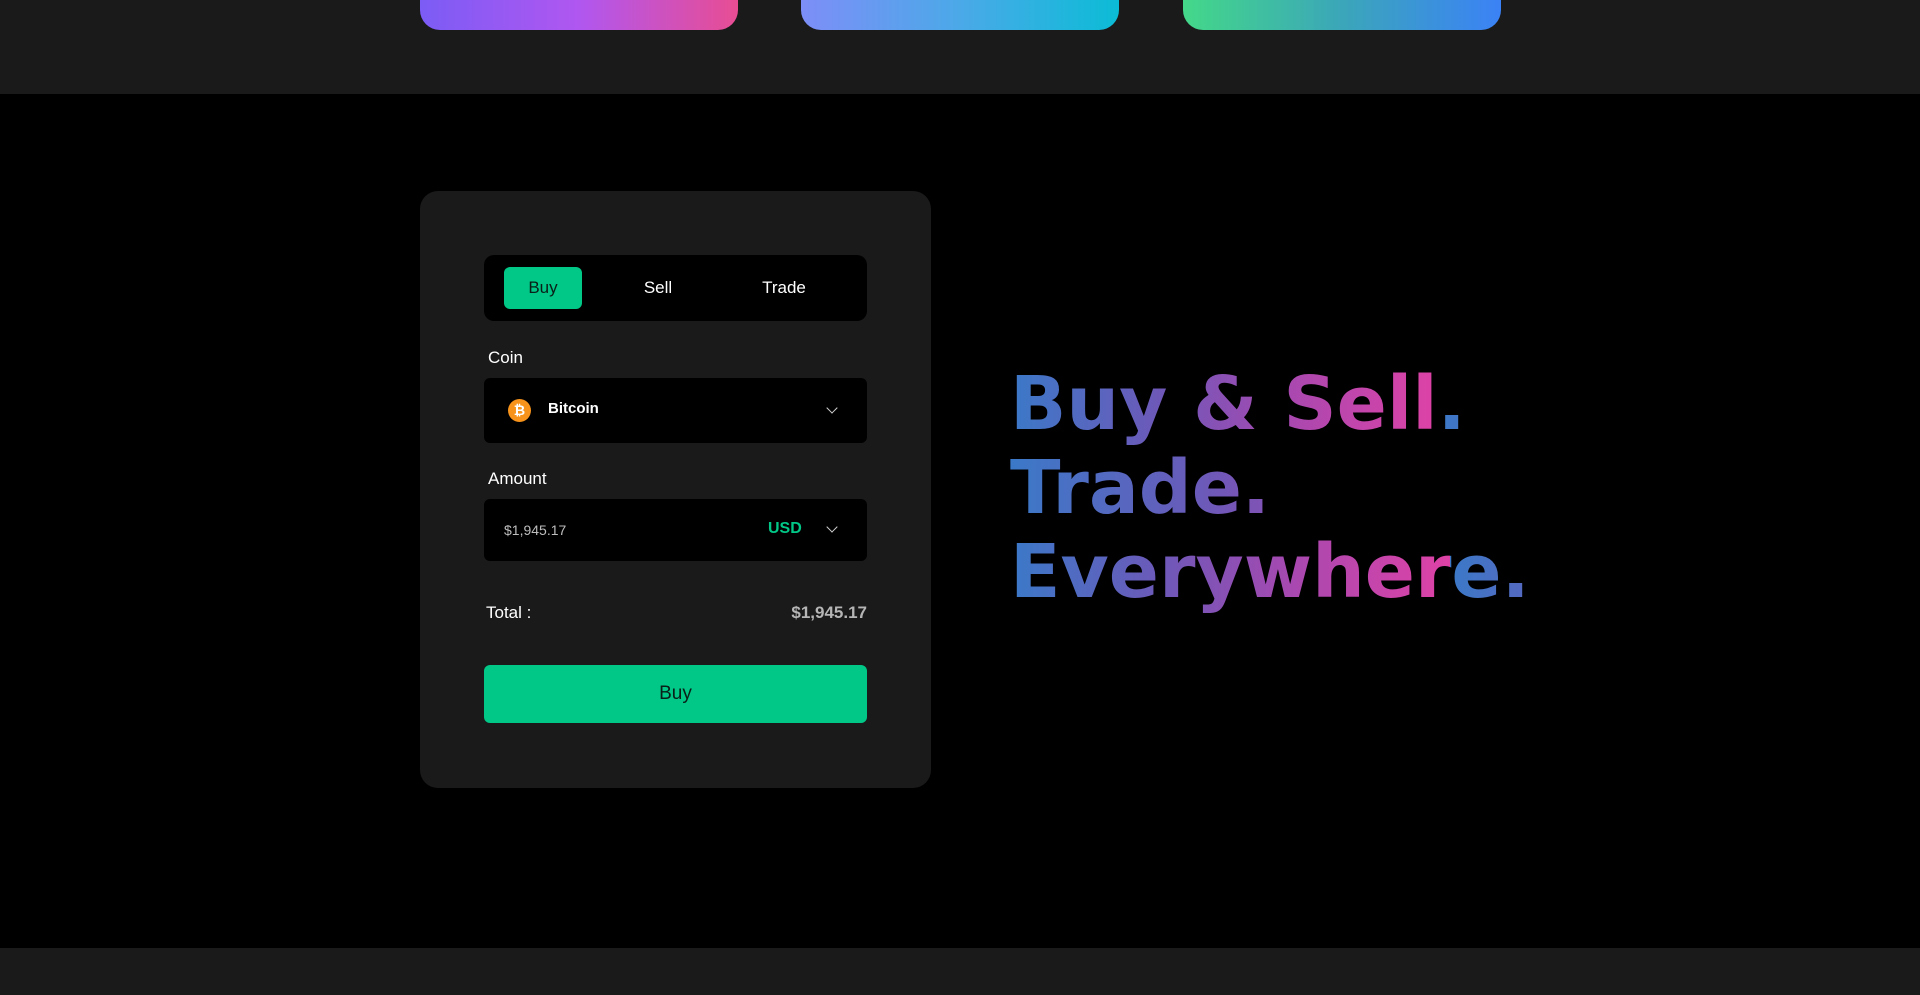 This screenshot has width=1920, height=995. I want to click on tab-sell: Sell, so click(658, 288).